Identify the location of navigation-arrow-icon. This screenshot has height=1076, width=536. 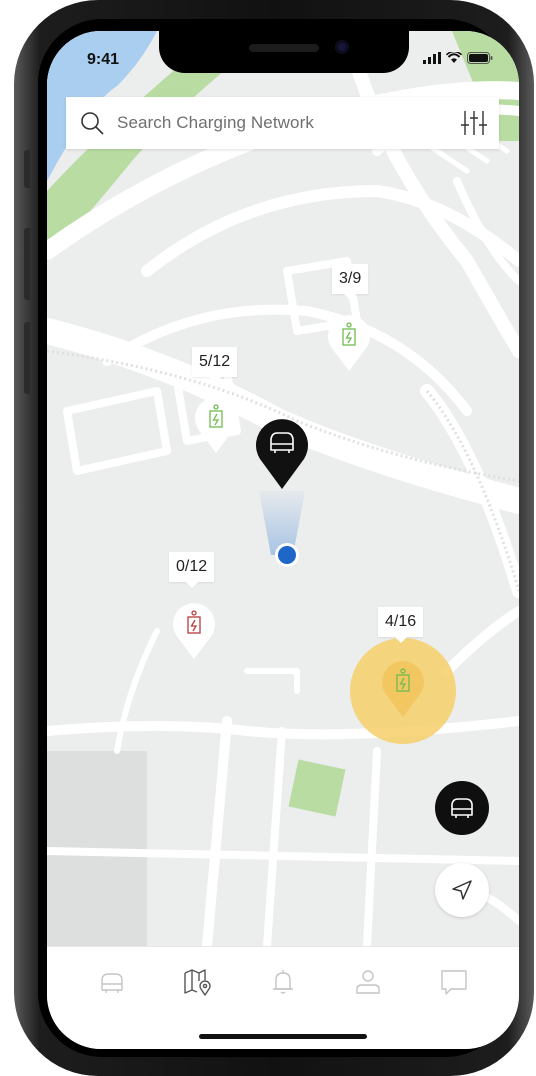
(462, 890).